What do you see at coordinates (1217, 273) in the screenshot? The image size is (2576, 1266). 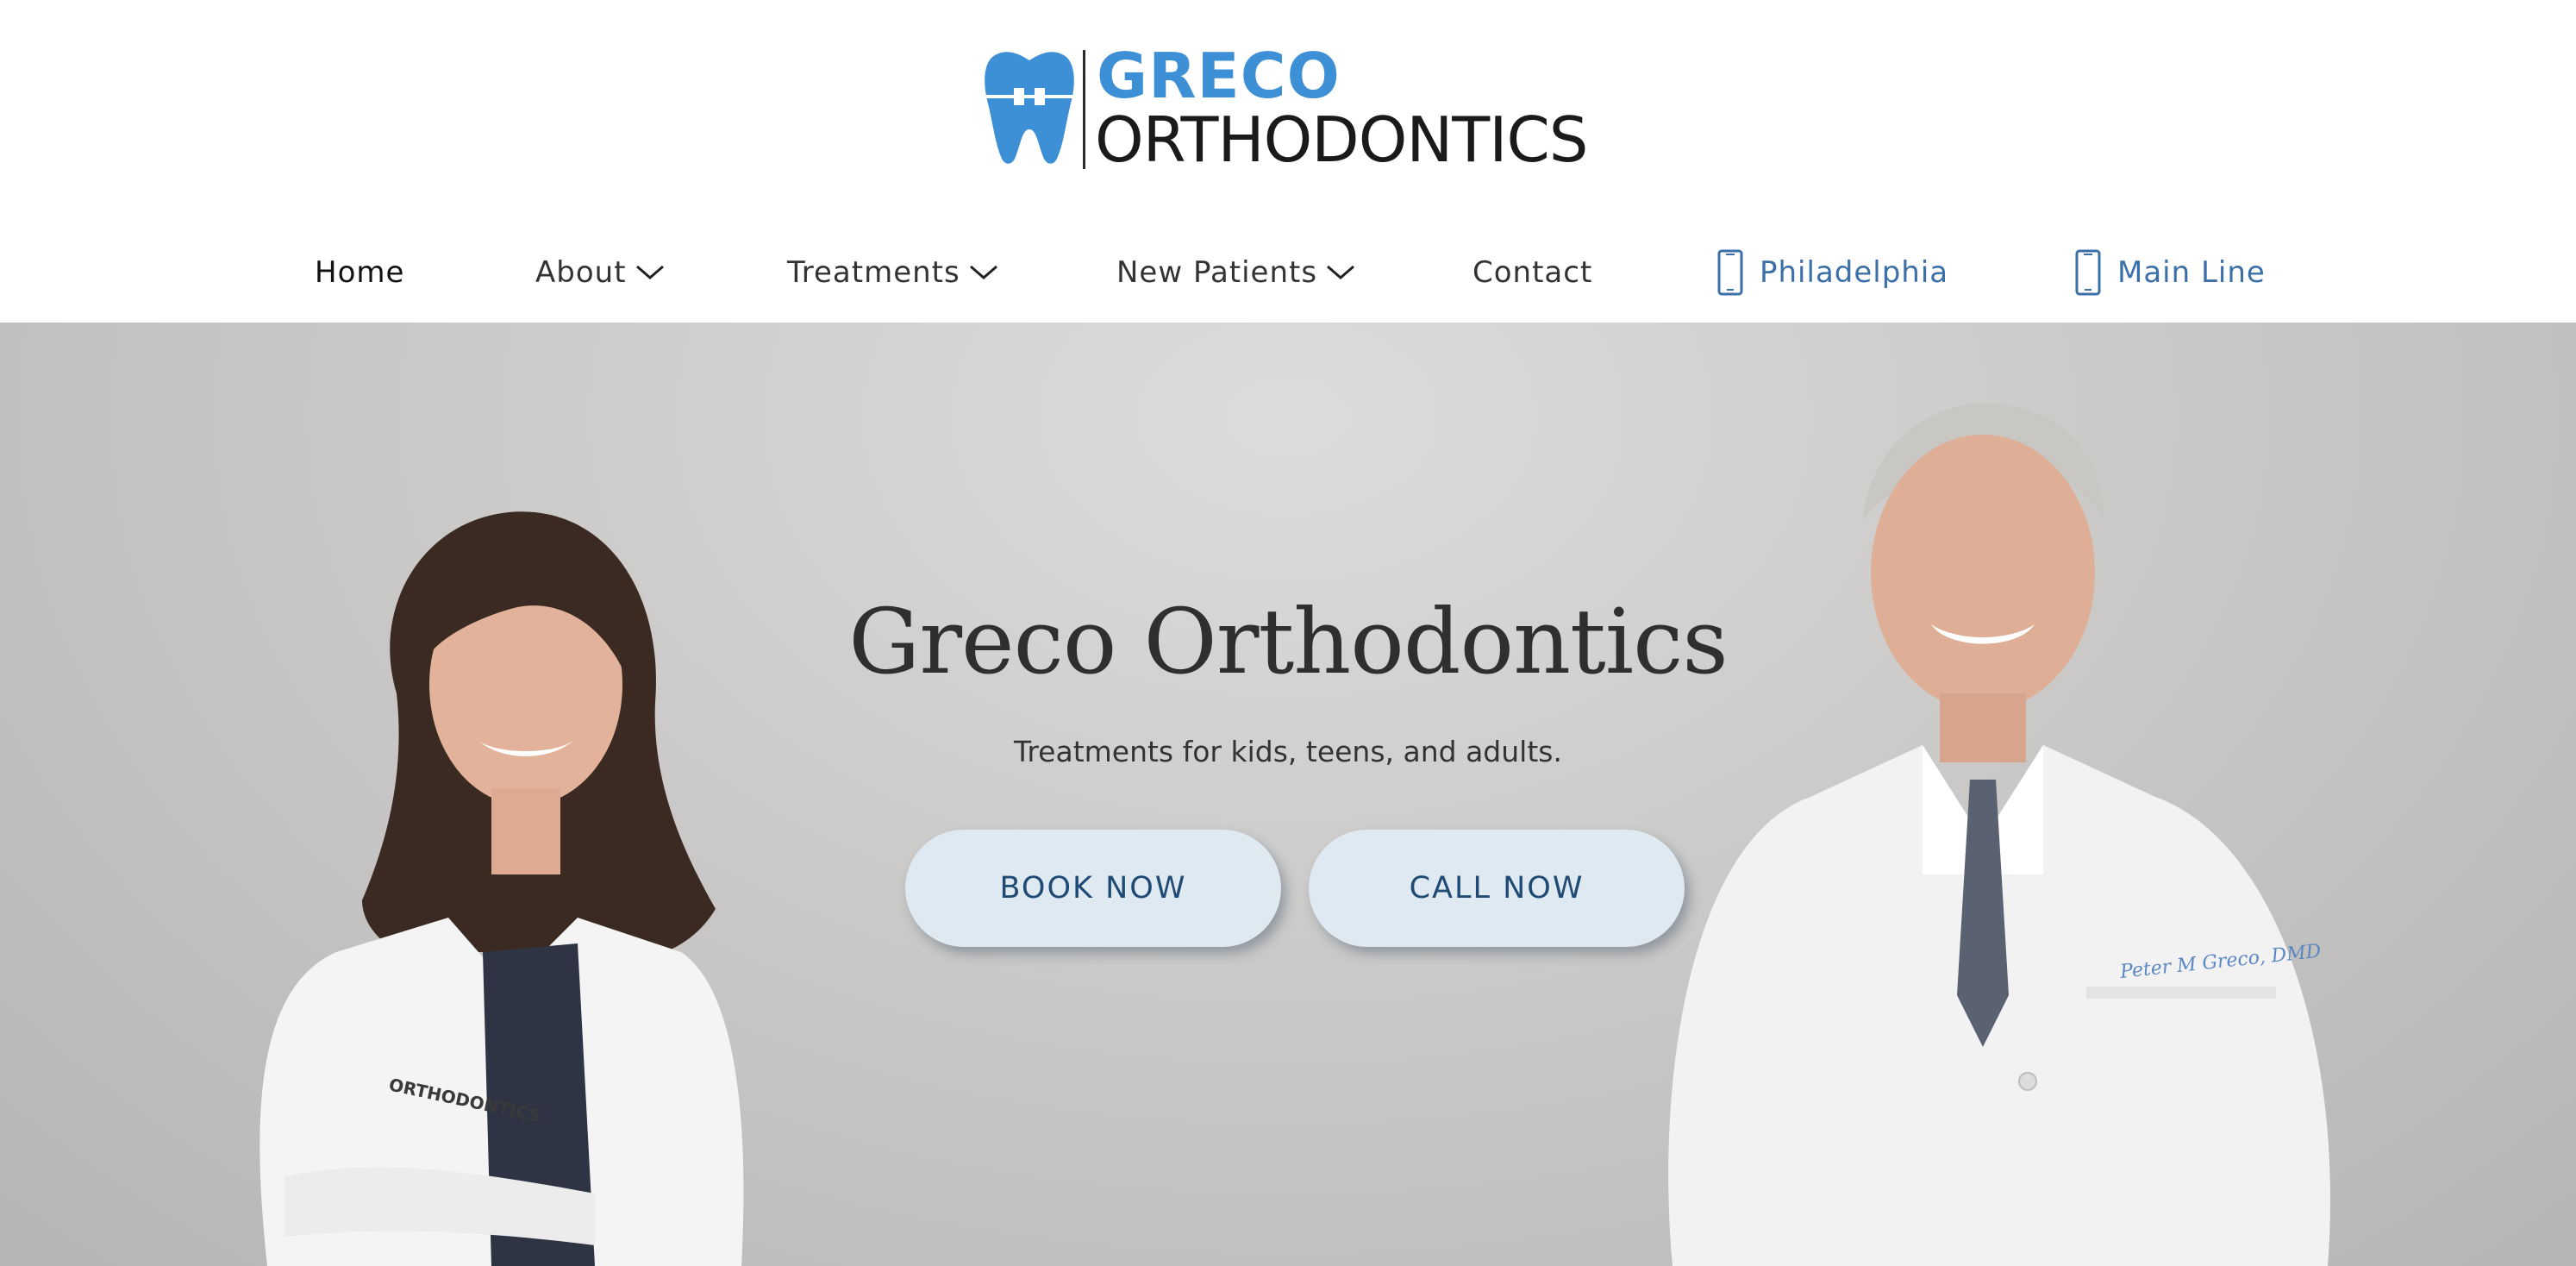 I see `nav-new-patients-label: New Patients` at bounding box center [1217, 273].